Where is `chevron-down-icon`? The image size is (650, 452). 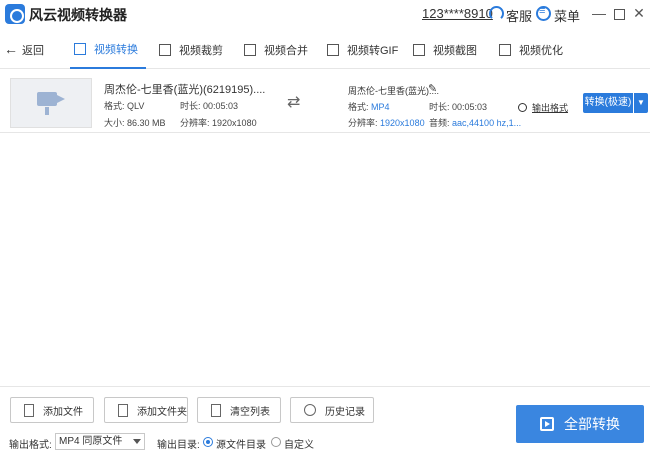 chevron-down-icon is located at coordinates (137, 441).